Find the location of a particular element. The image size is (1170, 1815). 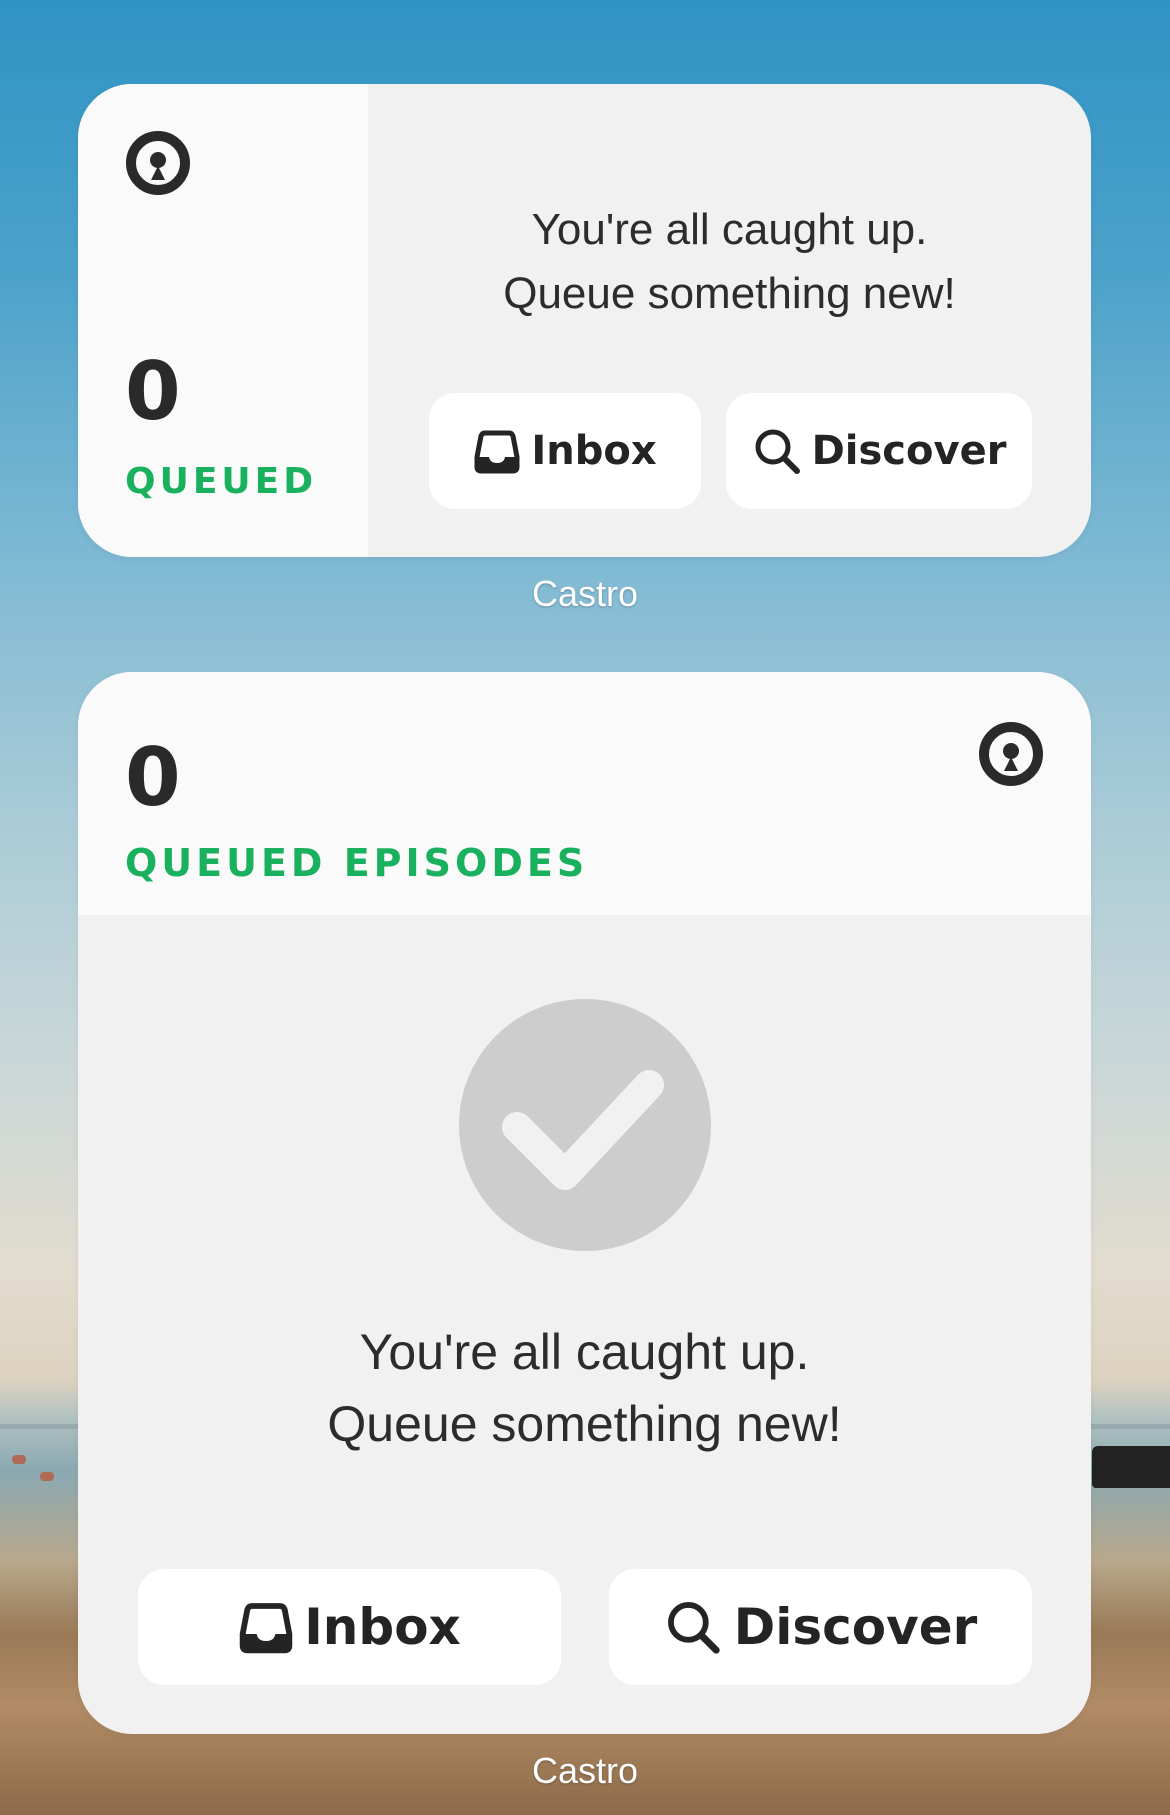

queued-episodes-count: 0 is located at coordinates (153, 777).